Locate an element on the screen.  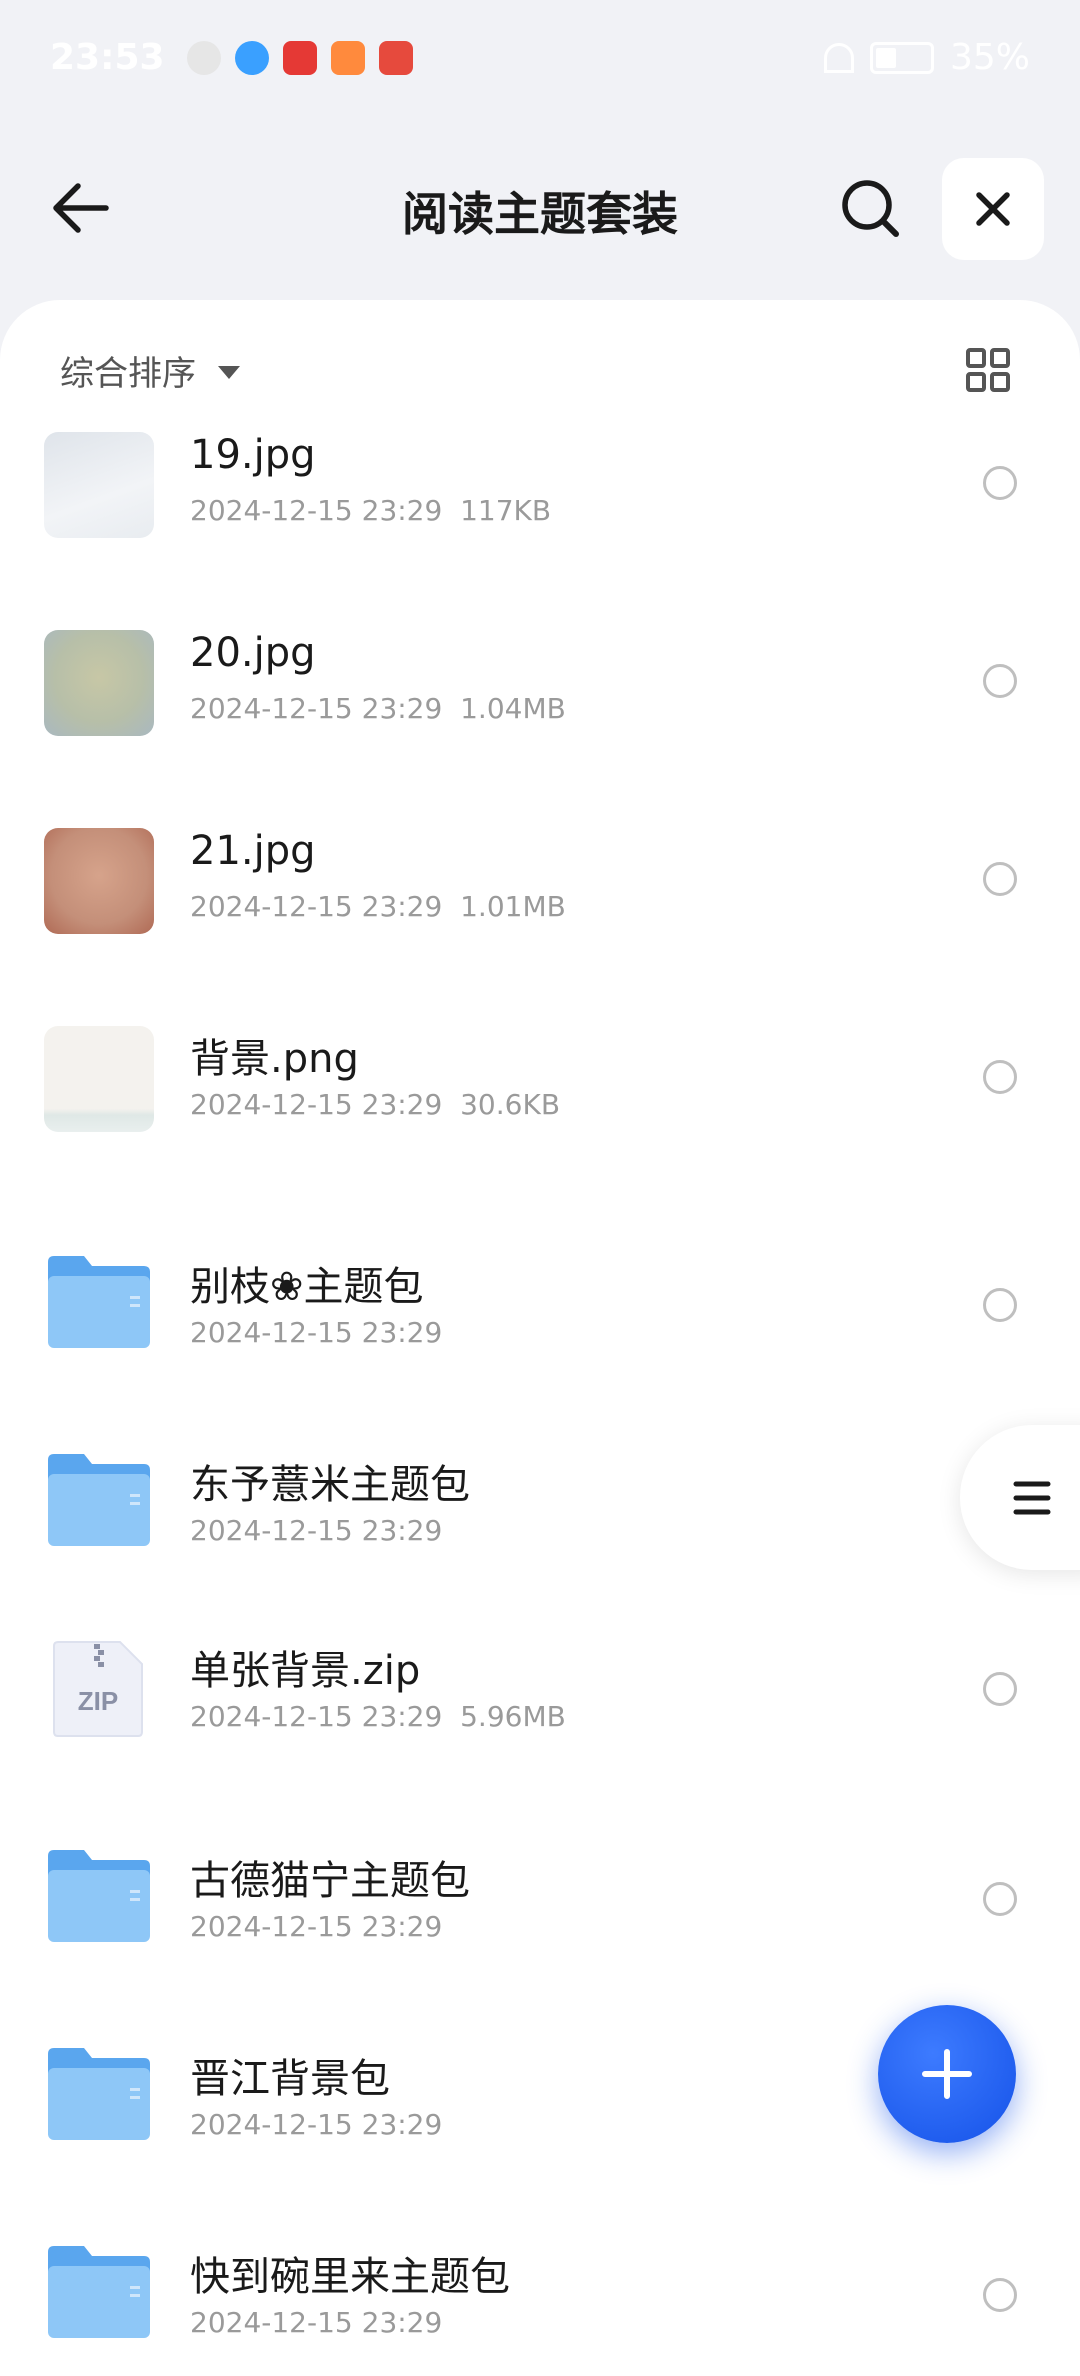
grid-view-button is located at coordinates (988, 370).